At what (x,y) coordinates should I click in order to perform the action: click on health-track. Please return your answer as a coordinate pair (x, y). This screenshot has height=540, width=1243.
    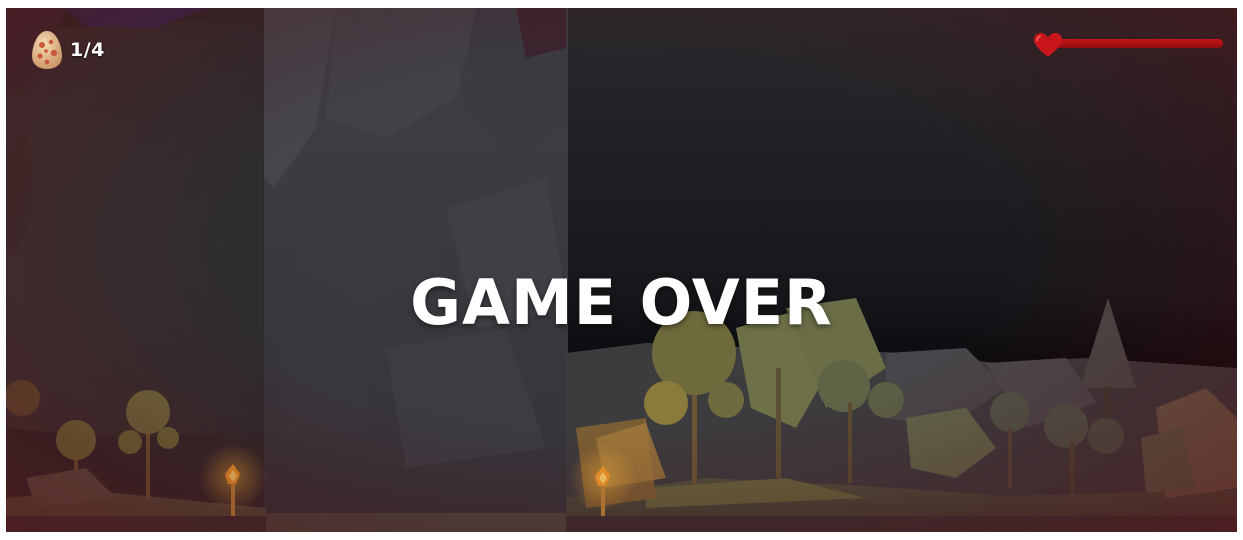
    Looking at the image, I should click on (1137, 43).